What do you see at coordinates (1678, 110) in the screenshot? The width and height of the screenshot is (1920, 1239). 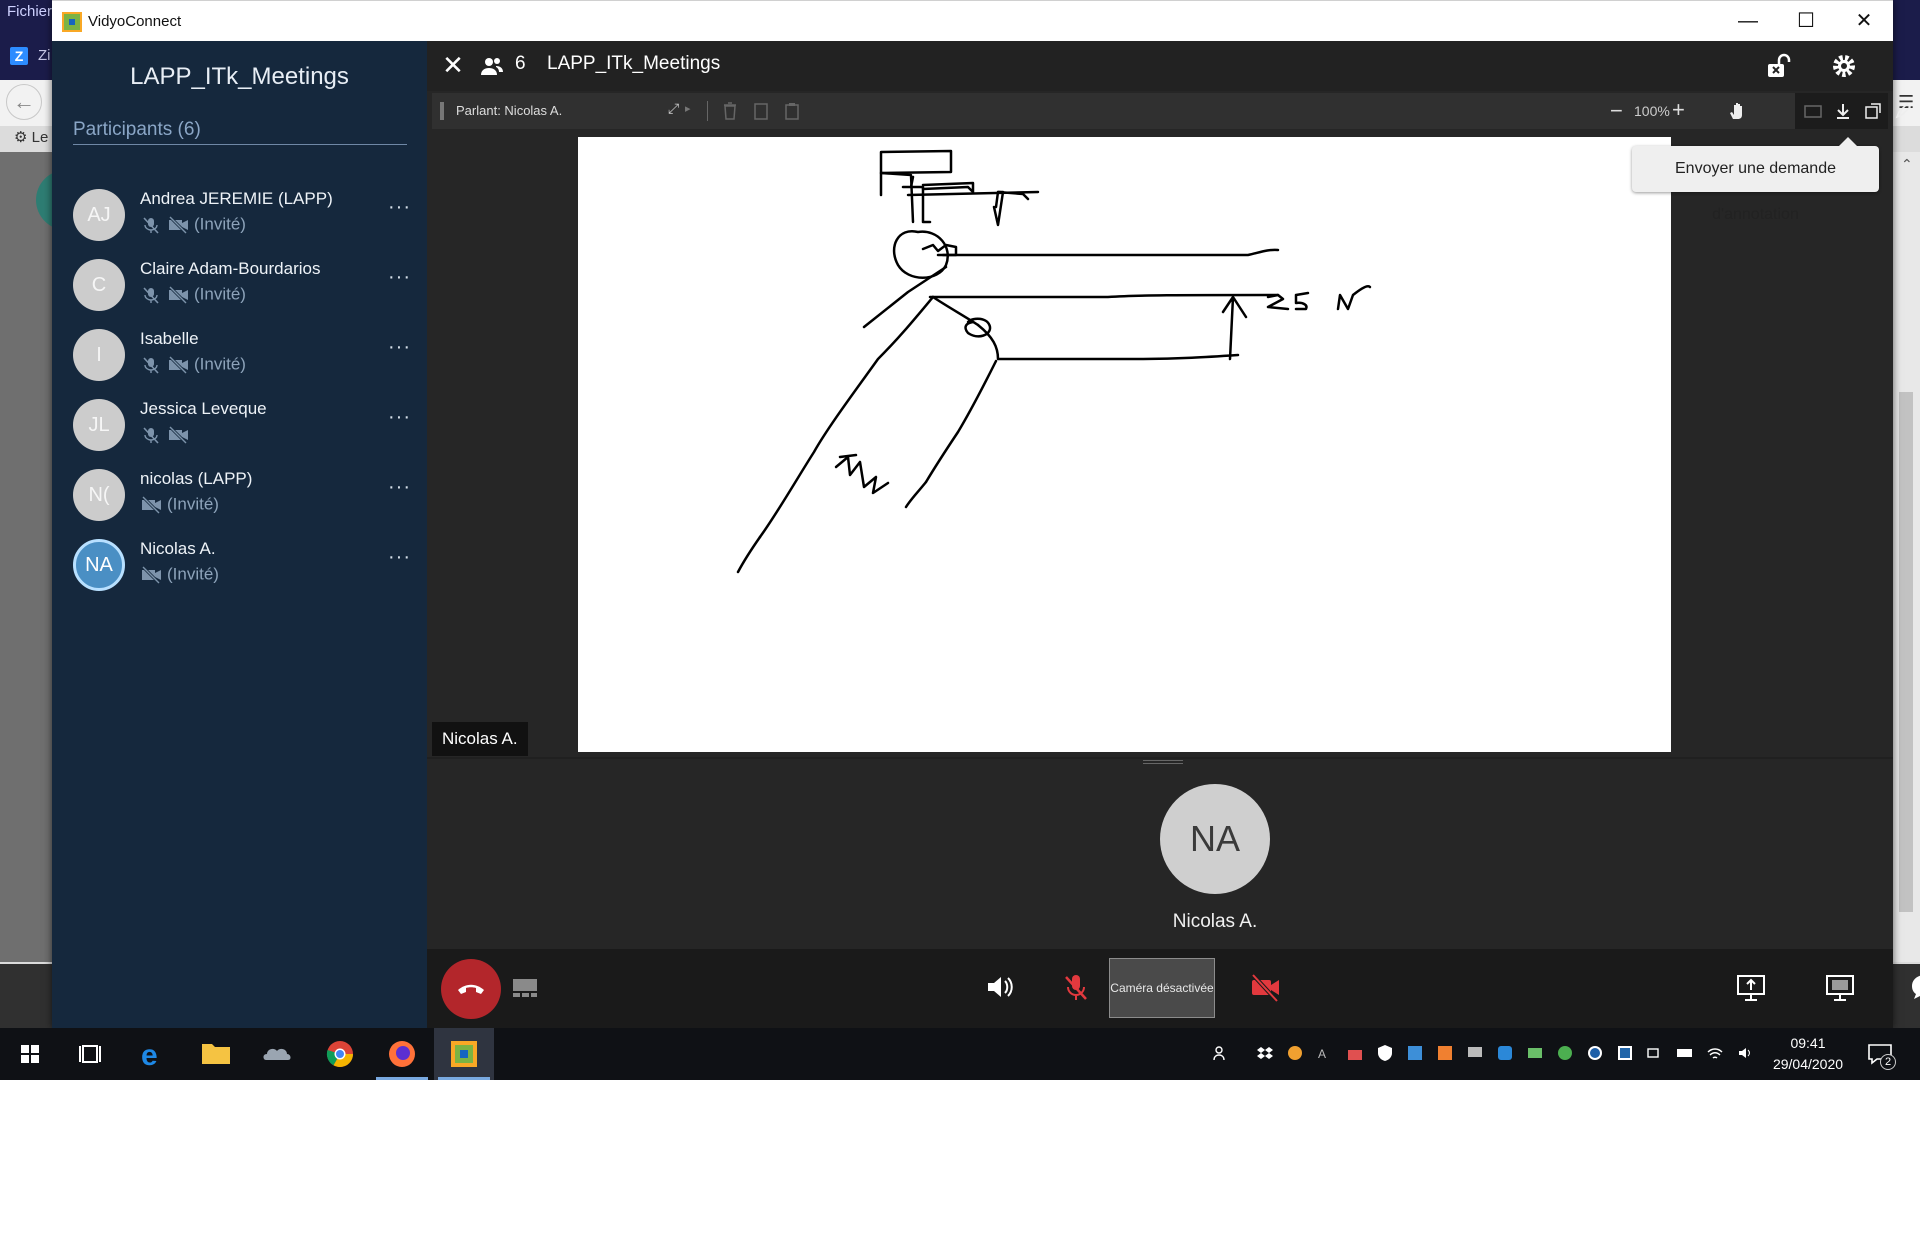 I see `zoom-in-button: +` at bounding box center [1678, 110].